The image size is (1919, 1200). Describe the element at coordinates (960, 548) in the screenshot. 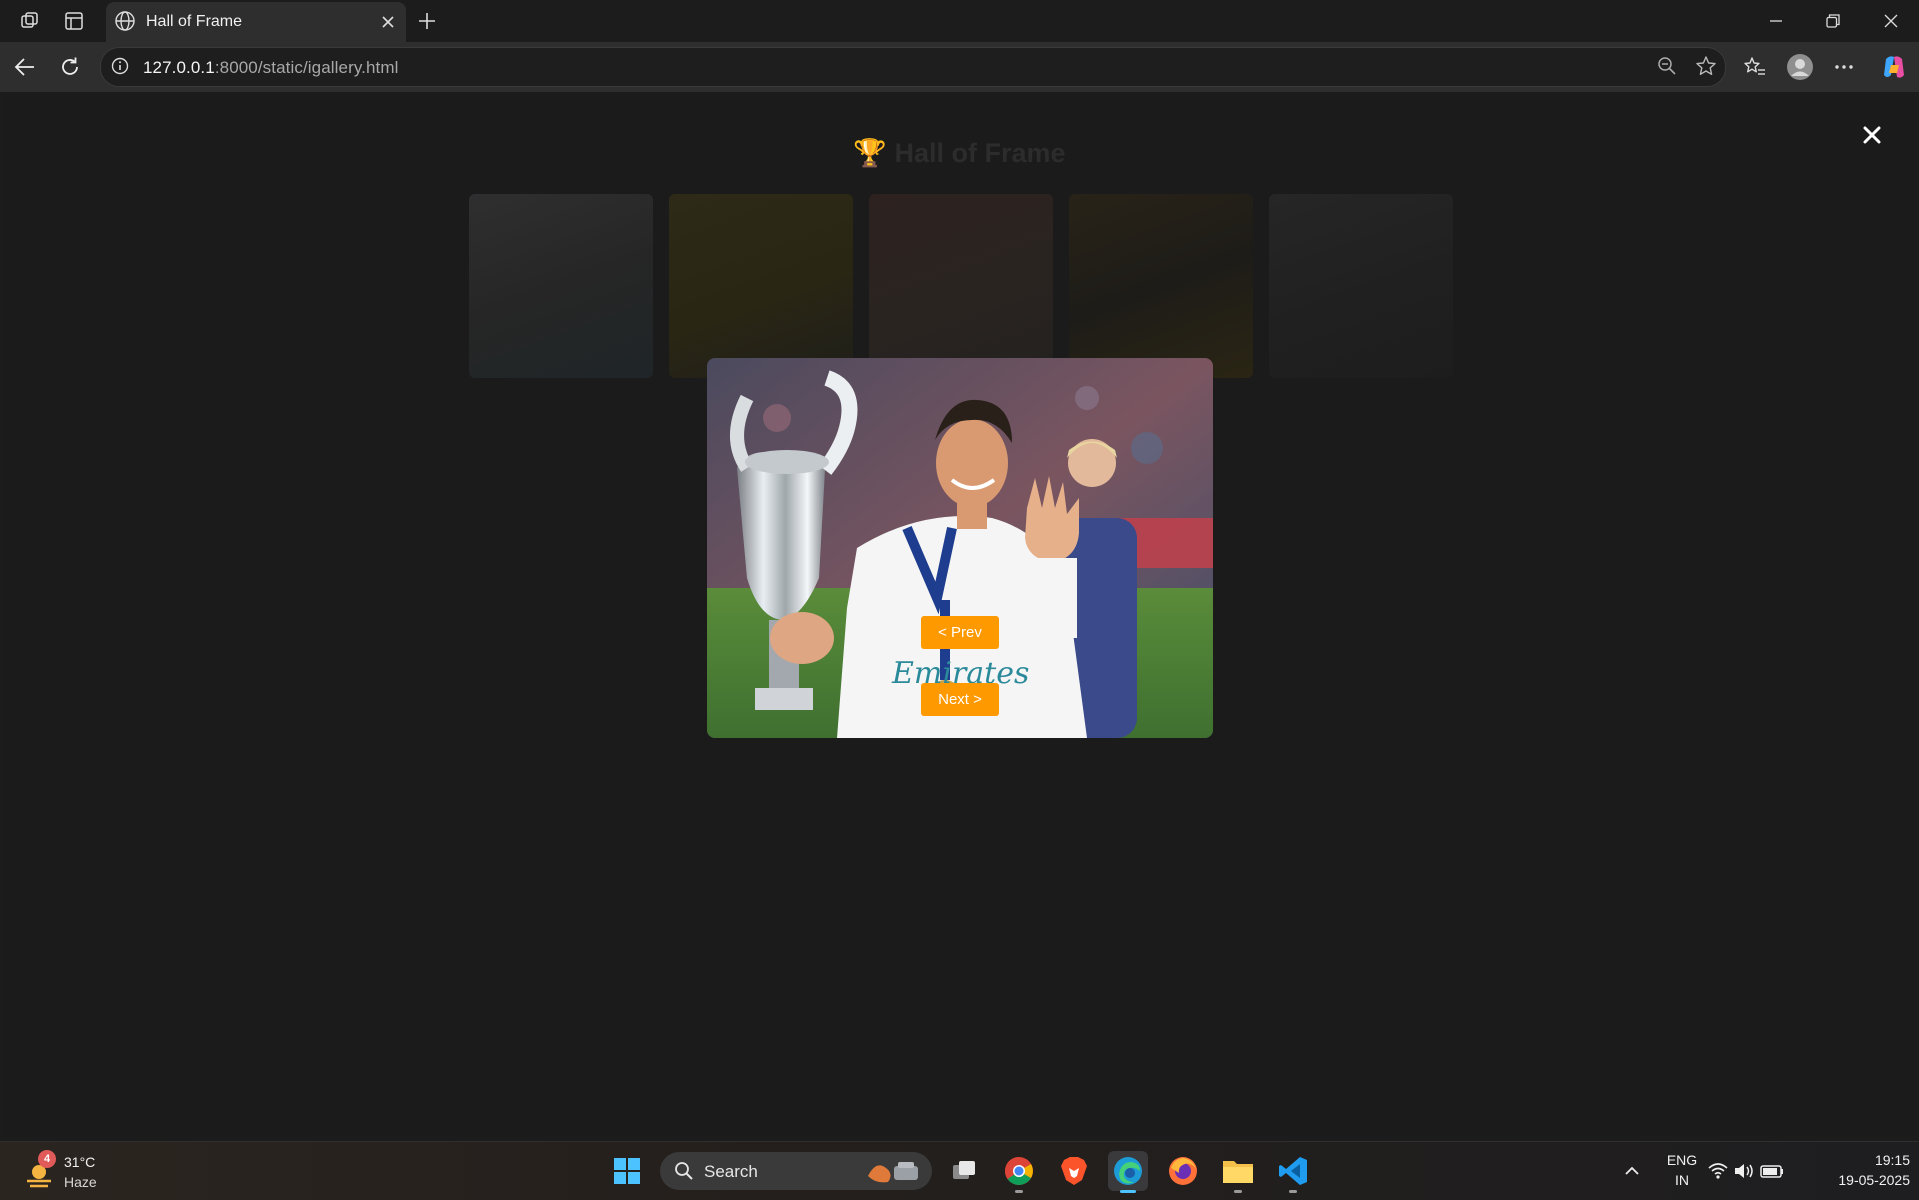

I see `lightbox-image: Emirates` at that location.